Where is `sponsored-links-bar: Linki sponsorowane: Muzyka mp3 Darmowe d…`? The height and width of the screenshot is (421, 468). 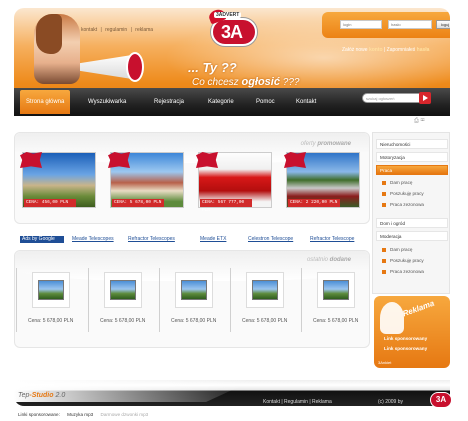 sponsored-links-bar: Linki sponsorowane: Muzyka mp3 Darmowe d… is located at coordinates (86, 414).